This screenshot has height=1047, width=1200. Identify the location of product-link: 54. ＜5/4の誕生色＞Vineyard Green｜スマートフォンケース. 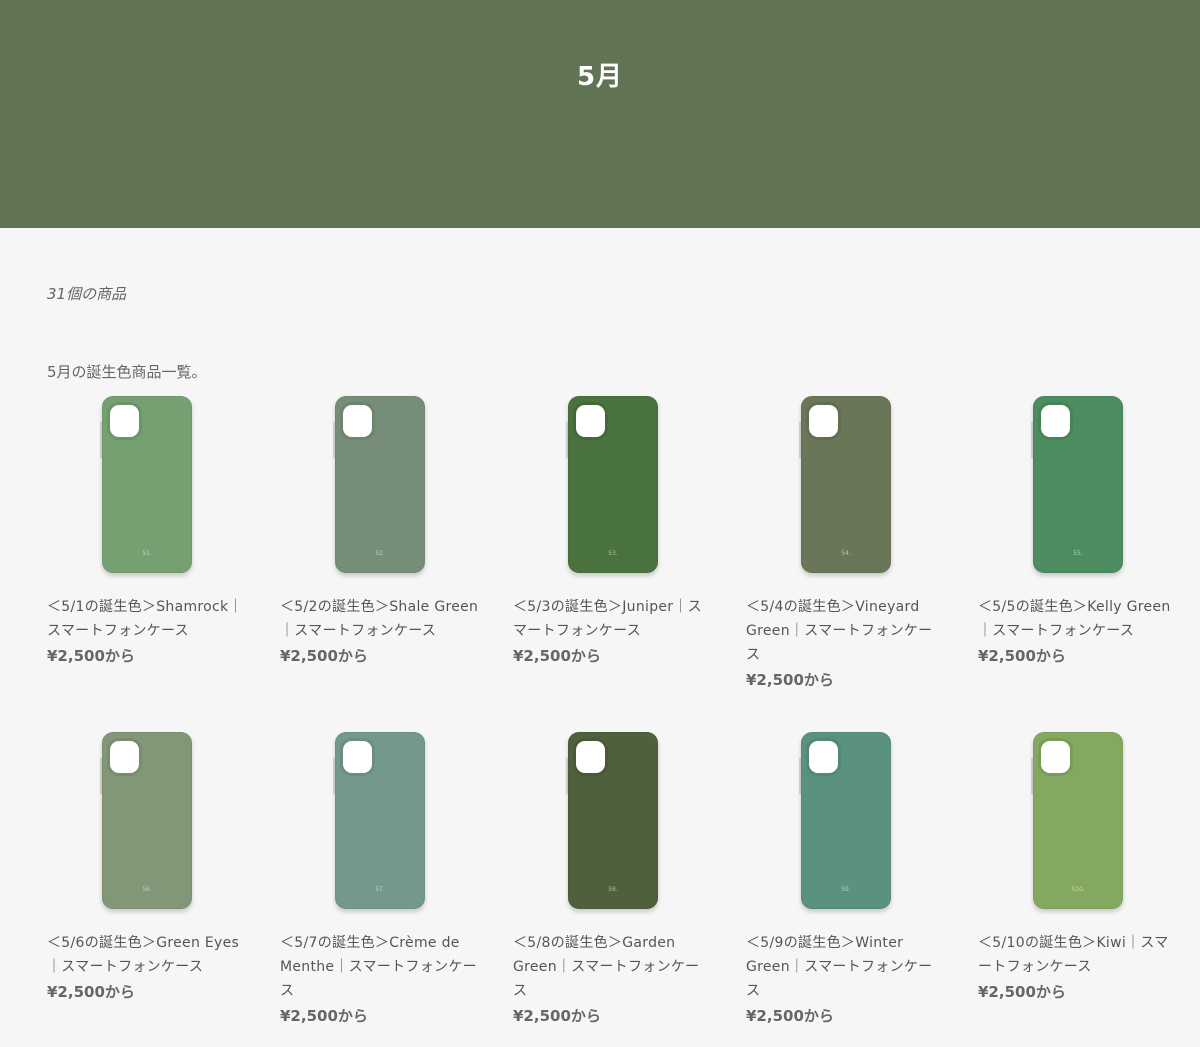
(846, 528).